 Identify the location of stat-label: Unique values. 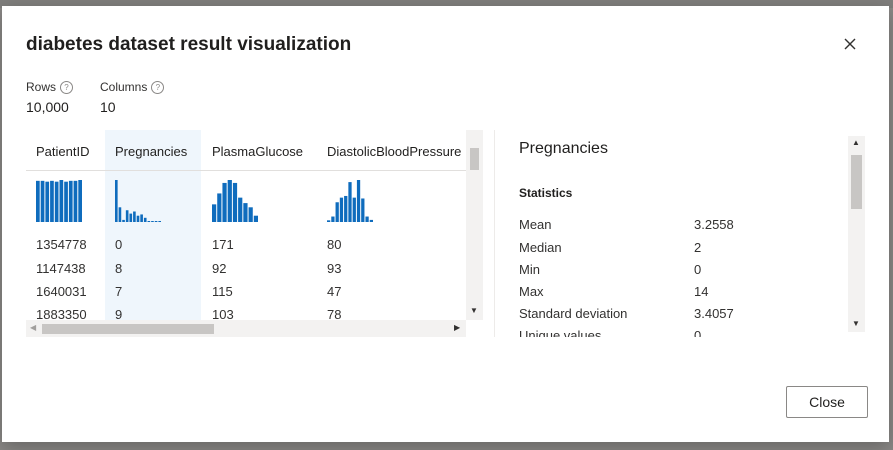
(560, 332).